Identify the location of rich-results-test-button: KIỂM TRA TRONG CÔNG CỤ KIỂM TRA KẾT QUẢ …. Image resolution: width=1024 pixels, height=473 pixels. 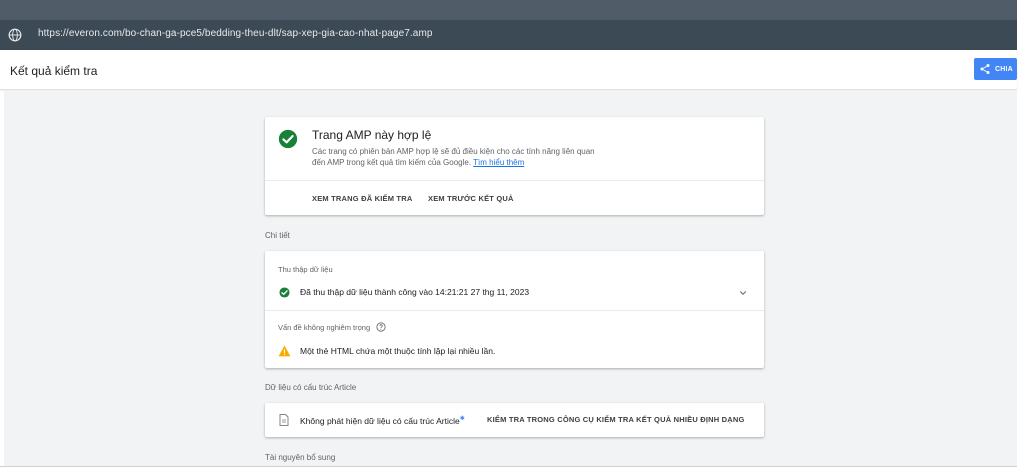
(616, 419).